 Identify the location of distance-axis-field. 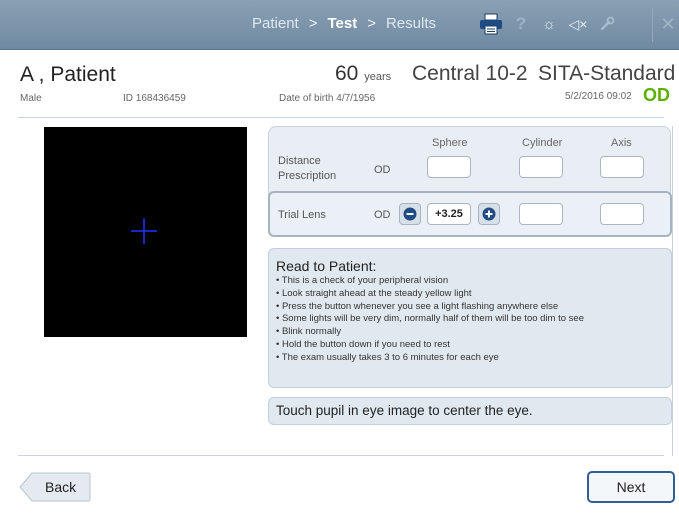
(622, 167).